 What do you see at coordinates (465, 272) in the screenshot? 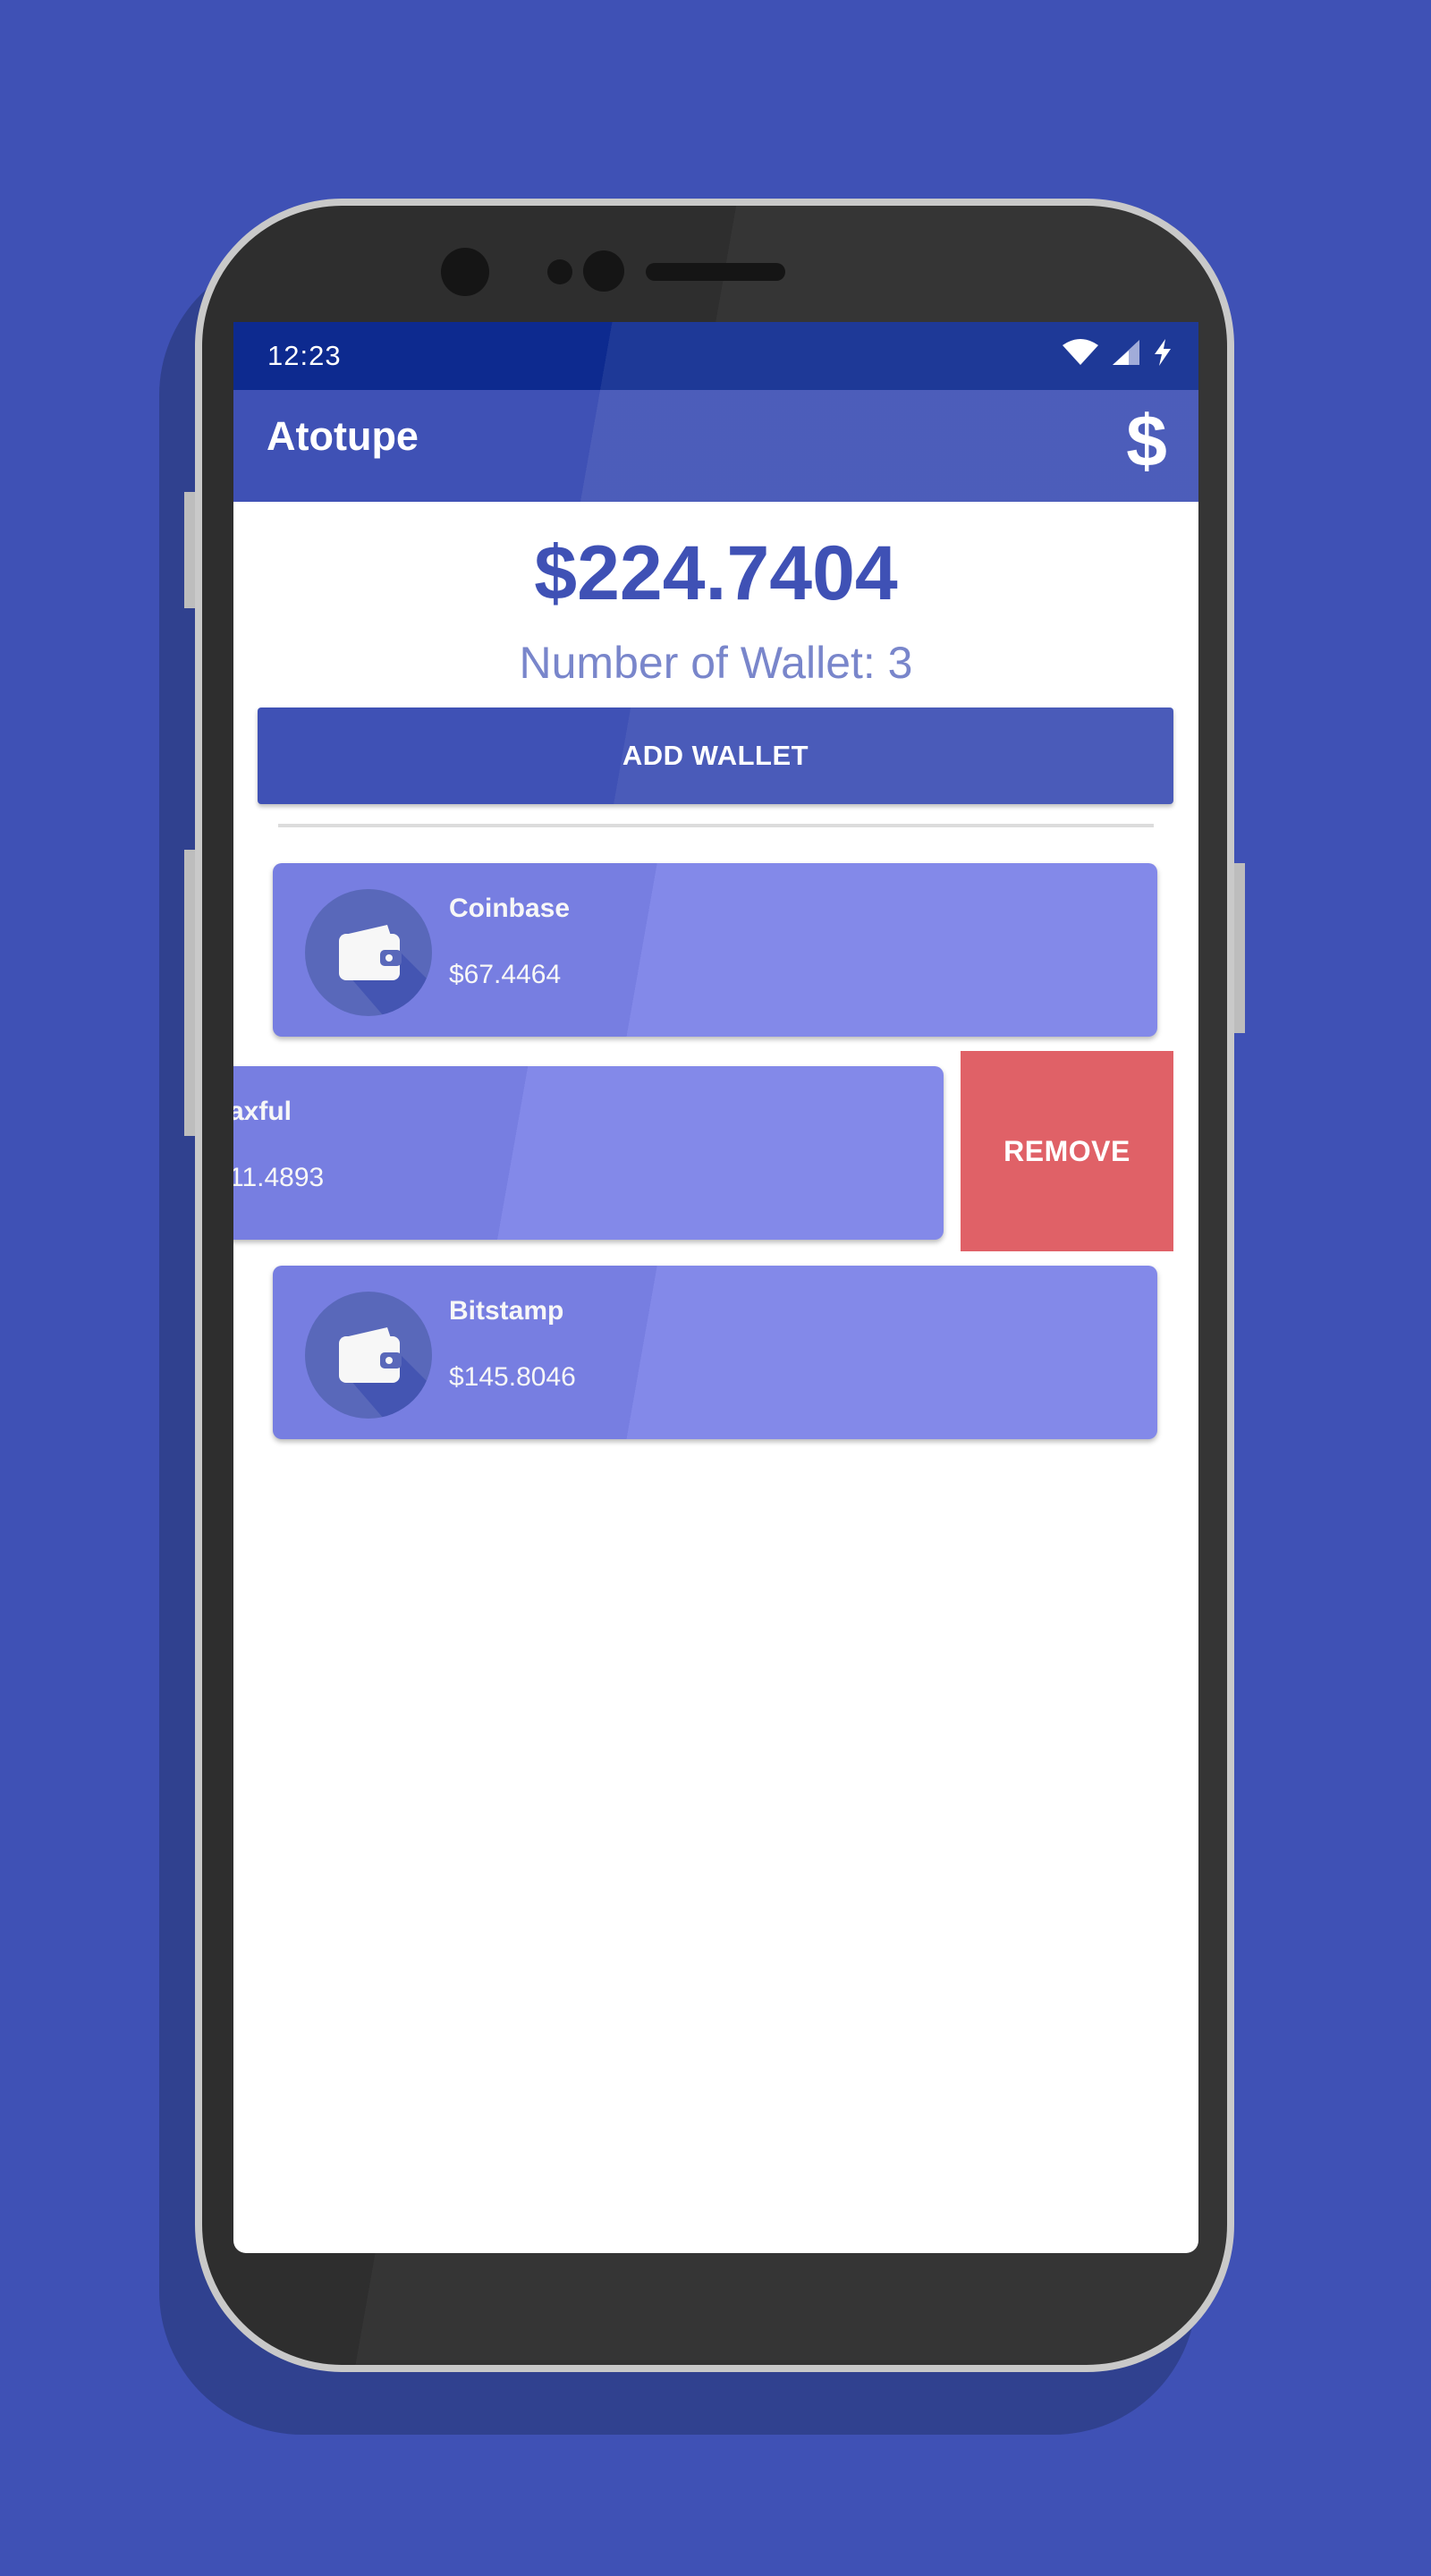
I see `front-camera` at bounding box center [465, 272].